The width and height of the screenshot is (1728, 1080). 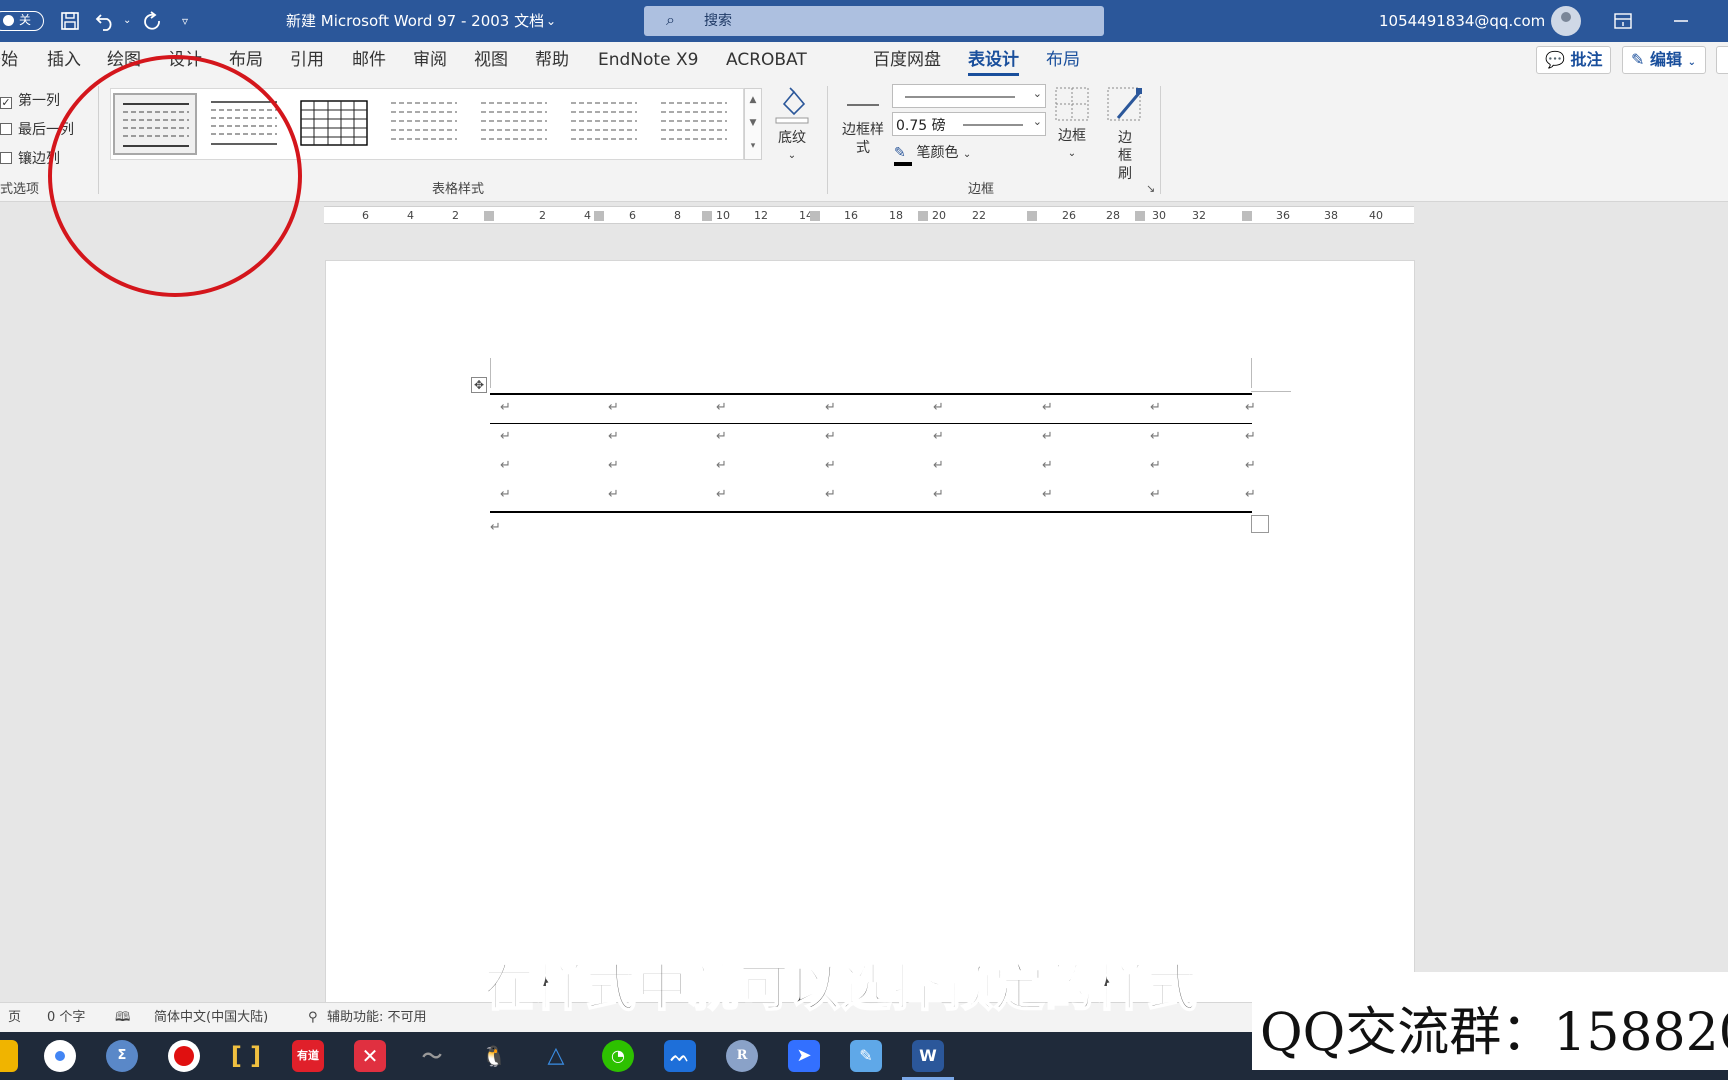 I want to click on ribbon-display-icon, so click(x=1623, y=21).